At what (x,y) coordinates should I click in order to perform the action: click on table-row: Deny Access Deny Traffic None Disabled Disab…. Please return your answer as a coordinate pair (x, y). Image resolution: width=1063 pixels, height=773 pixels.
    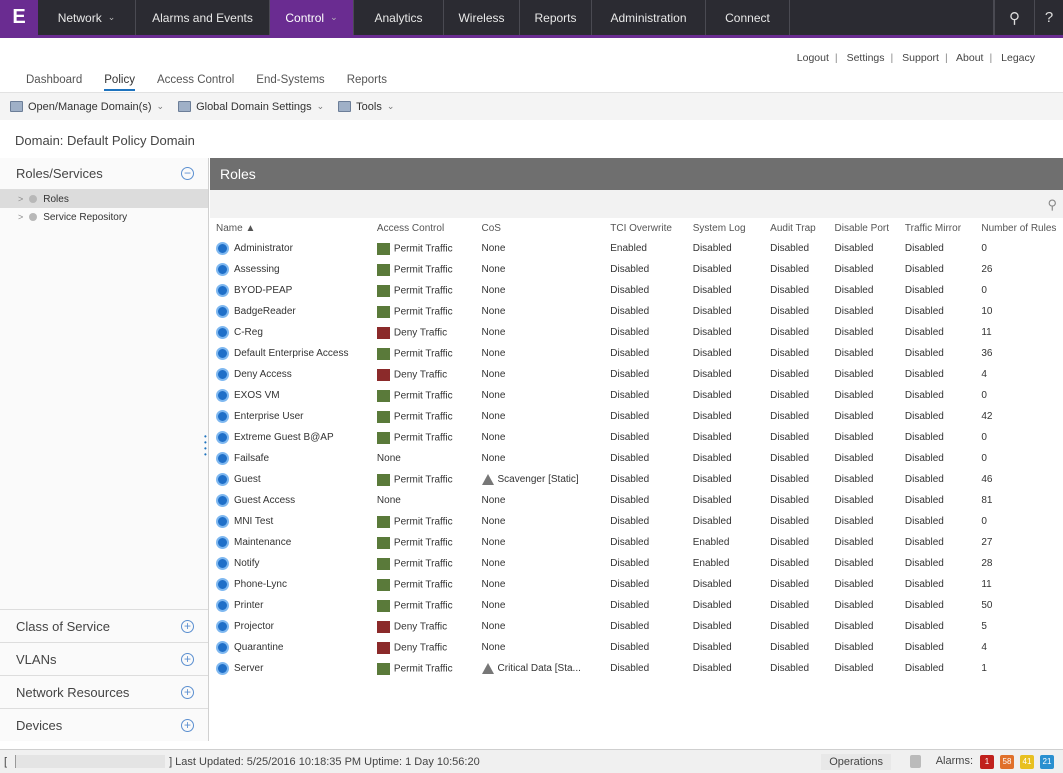
    Looking at the image, I should click on (636, 374).